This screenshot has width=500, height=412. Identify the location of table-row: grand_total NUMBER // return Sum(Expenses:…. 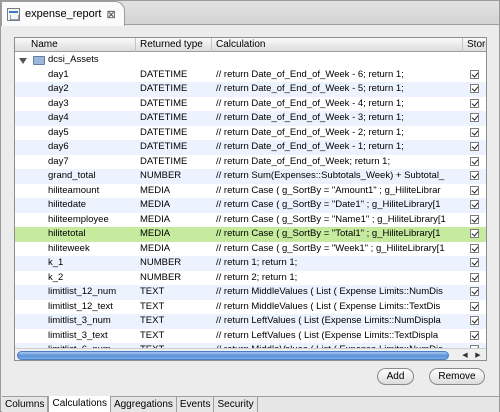
(250, 176).